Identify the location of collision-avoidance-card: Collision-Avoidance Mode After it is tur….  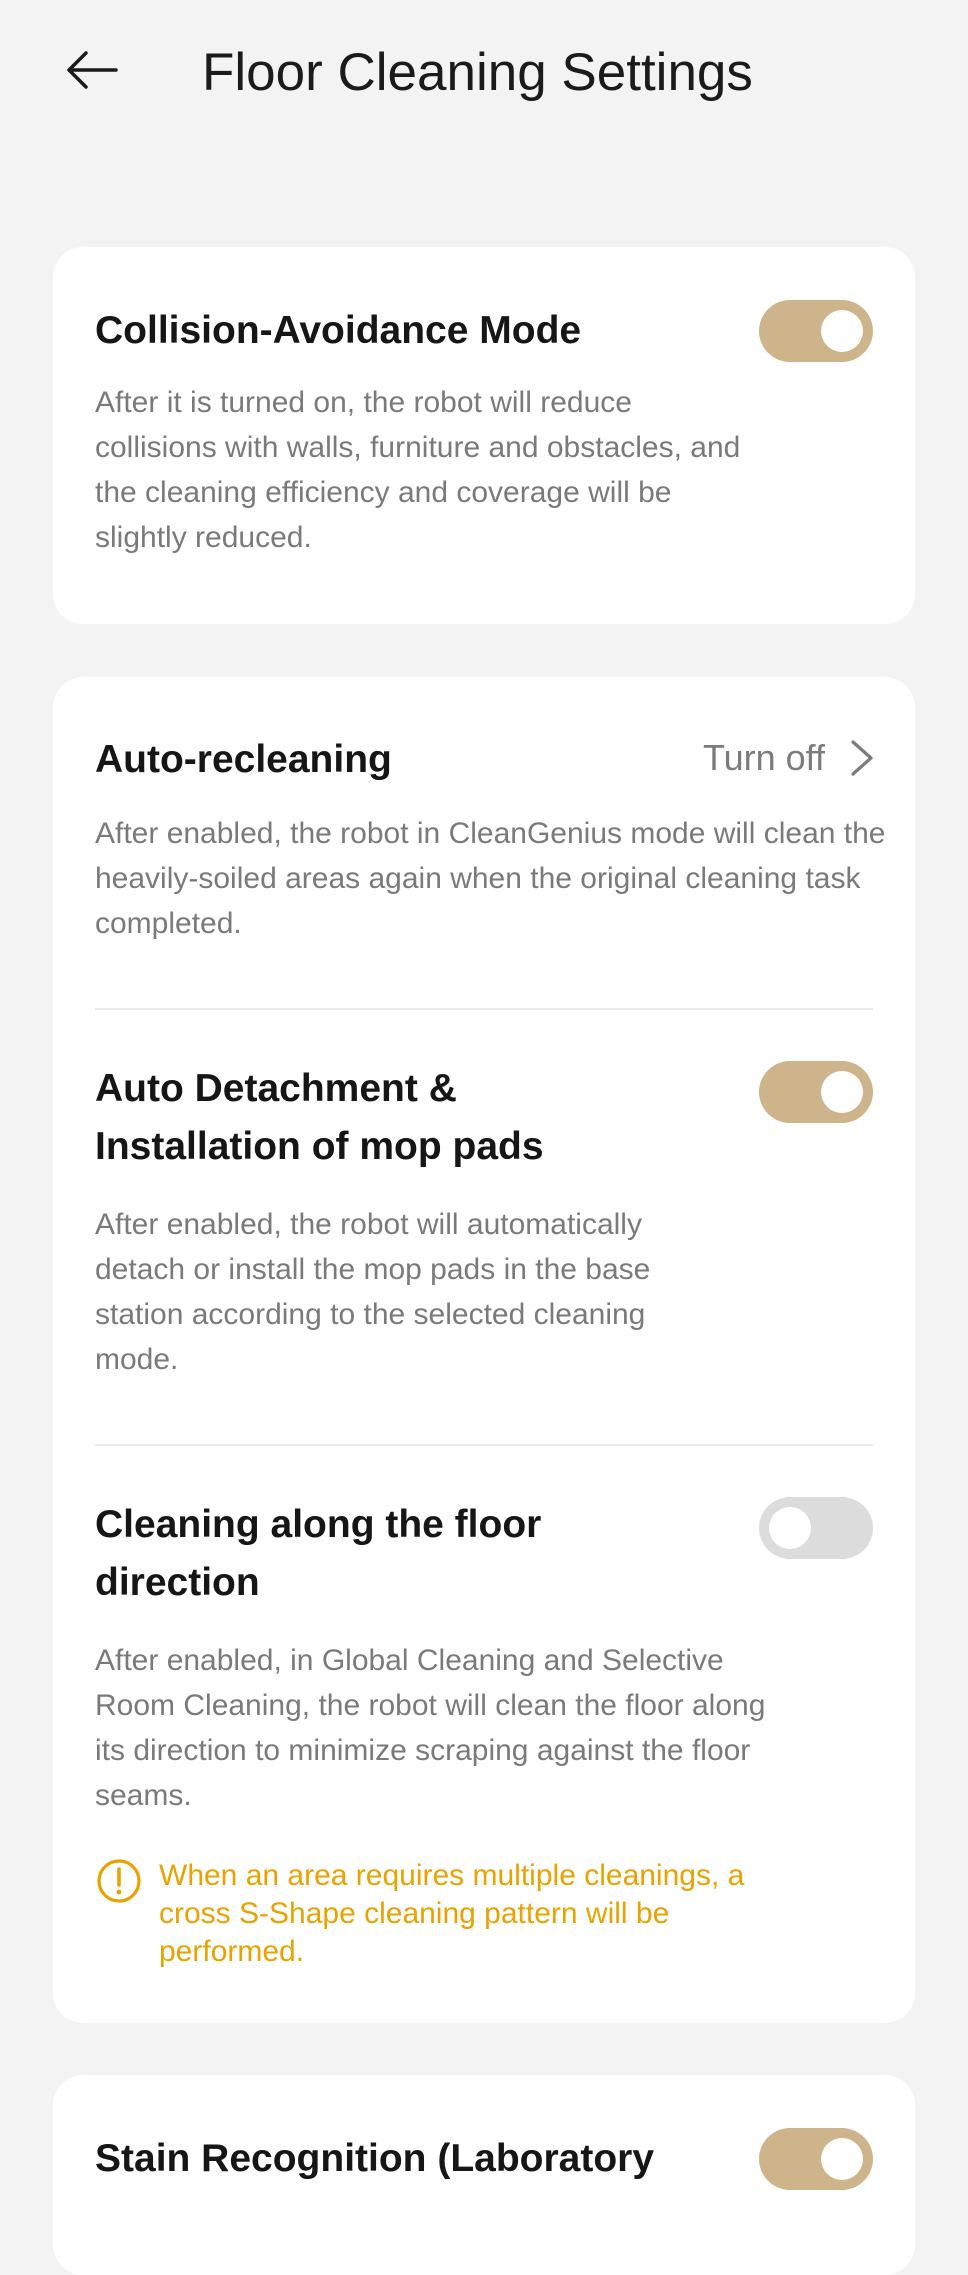
(484, 435).